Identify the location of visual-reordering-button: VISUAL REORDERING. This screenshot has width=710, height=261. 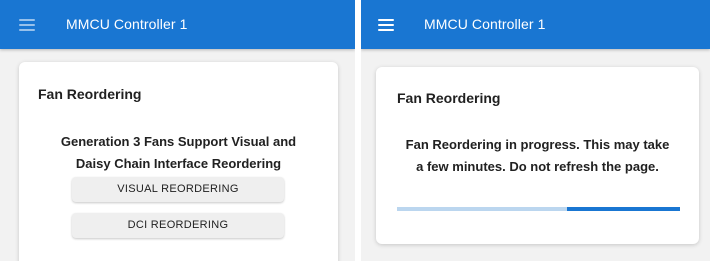
(178, 189).